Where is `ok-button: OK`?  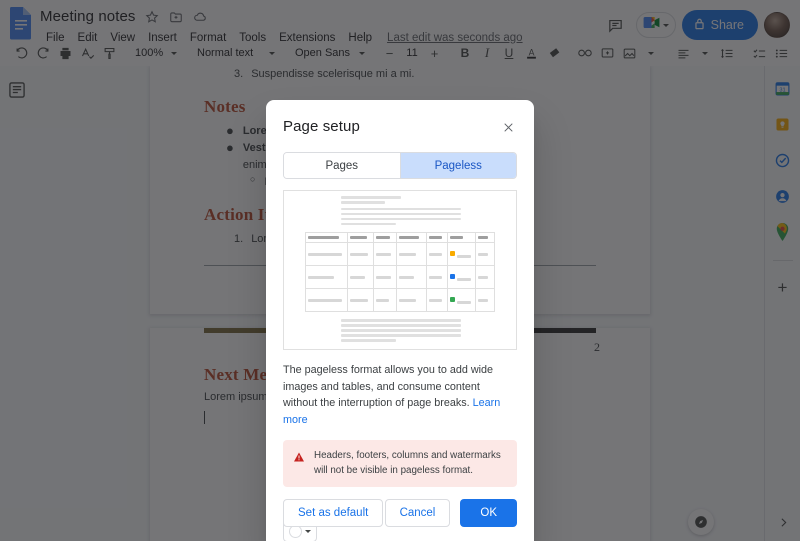
ok-button: OK is located at coordinates (488, 513).